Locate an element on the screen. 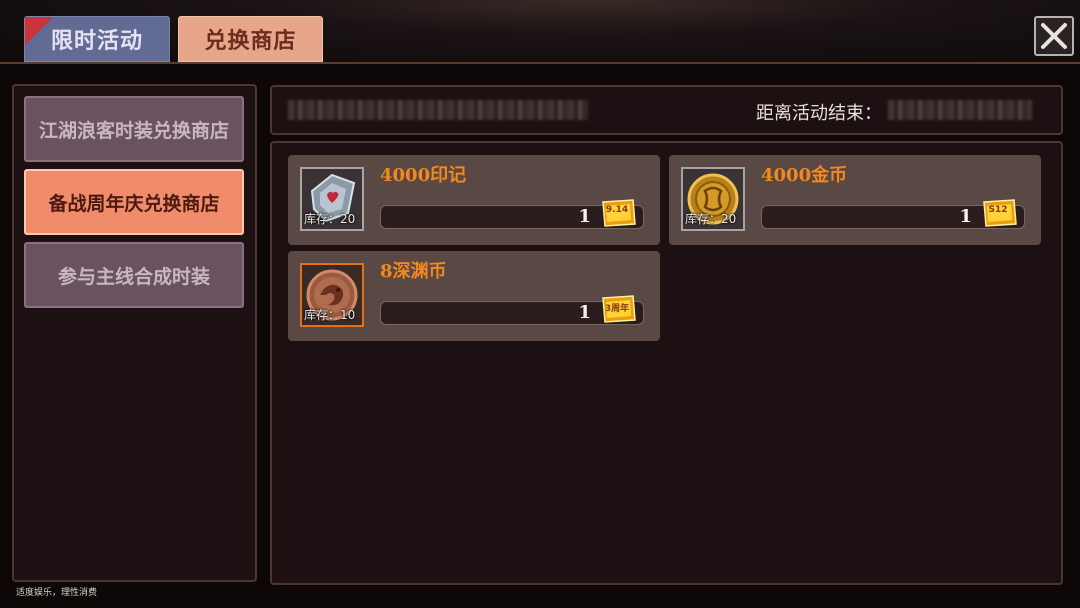 This screenshot has height=608, width=1080. tab-exchange-shop: 兑换商店 is located at coordinates (250, 39).